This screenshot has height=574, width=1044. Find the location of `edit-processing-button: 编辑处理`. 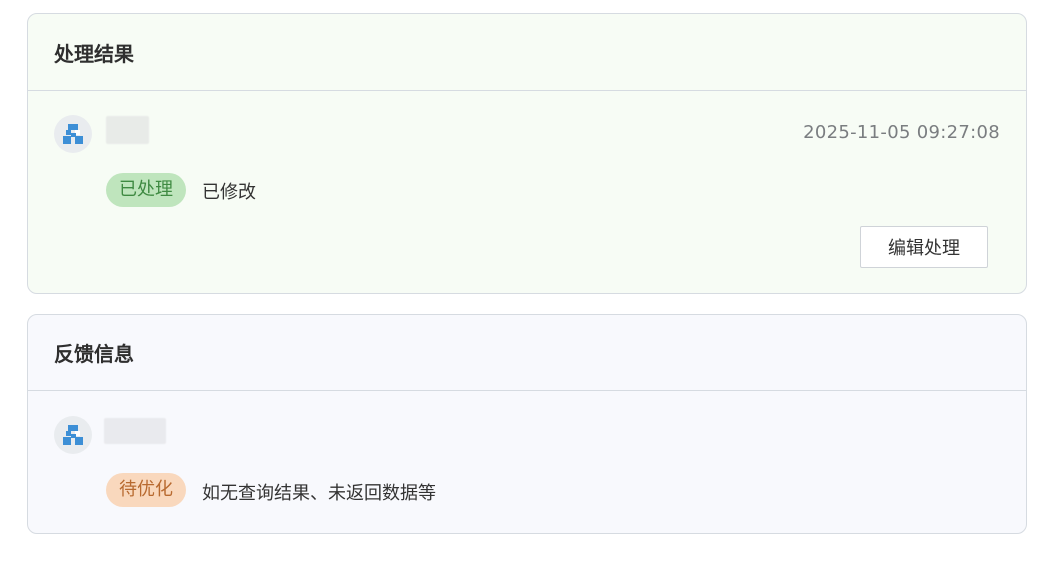

edit-processing-button: 编辑处理 is located at coordinates (924, 247).